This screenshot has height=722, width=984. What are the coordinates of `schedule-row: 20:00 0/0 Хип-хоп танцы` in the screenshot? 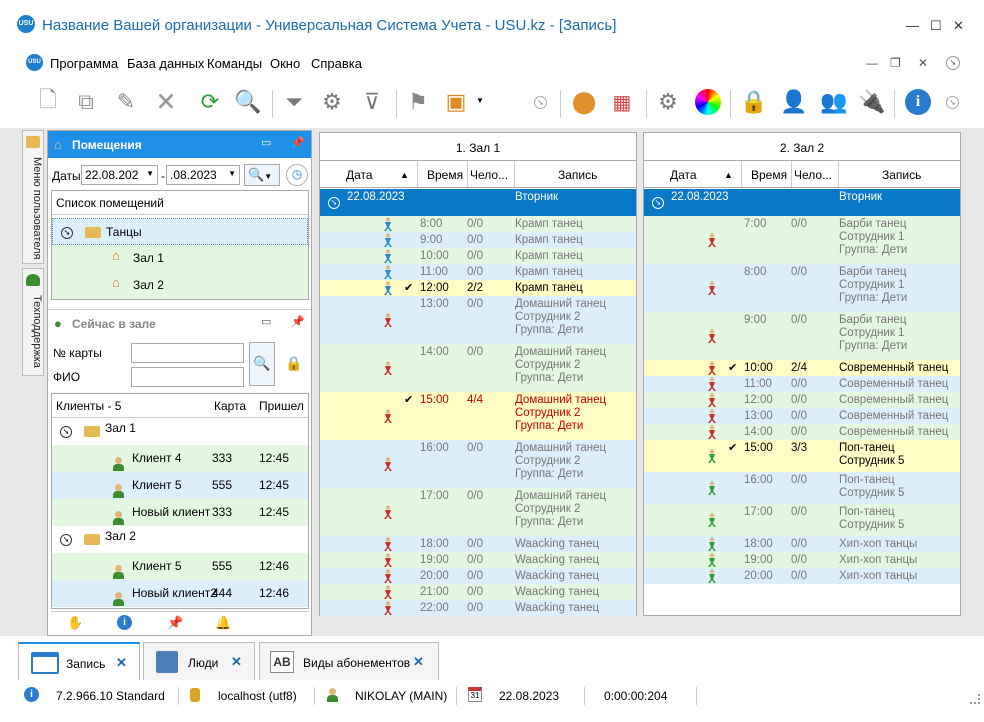 It's located at (802, 576).